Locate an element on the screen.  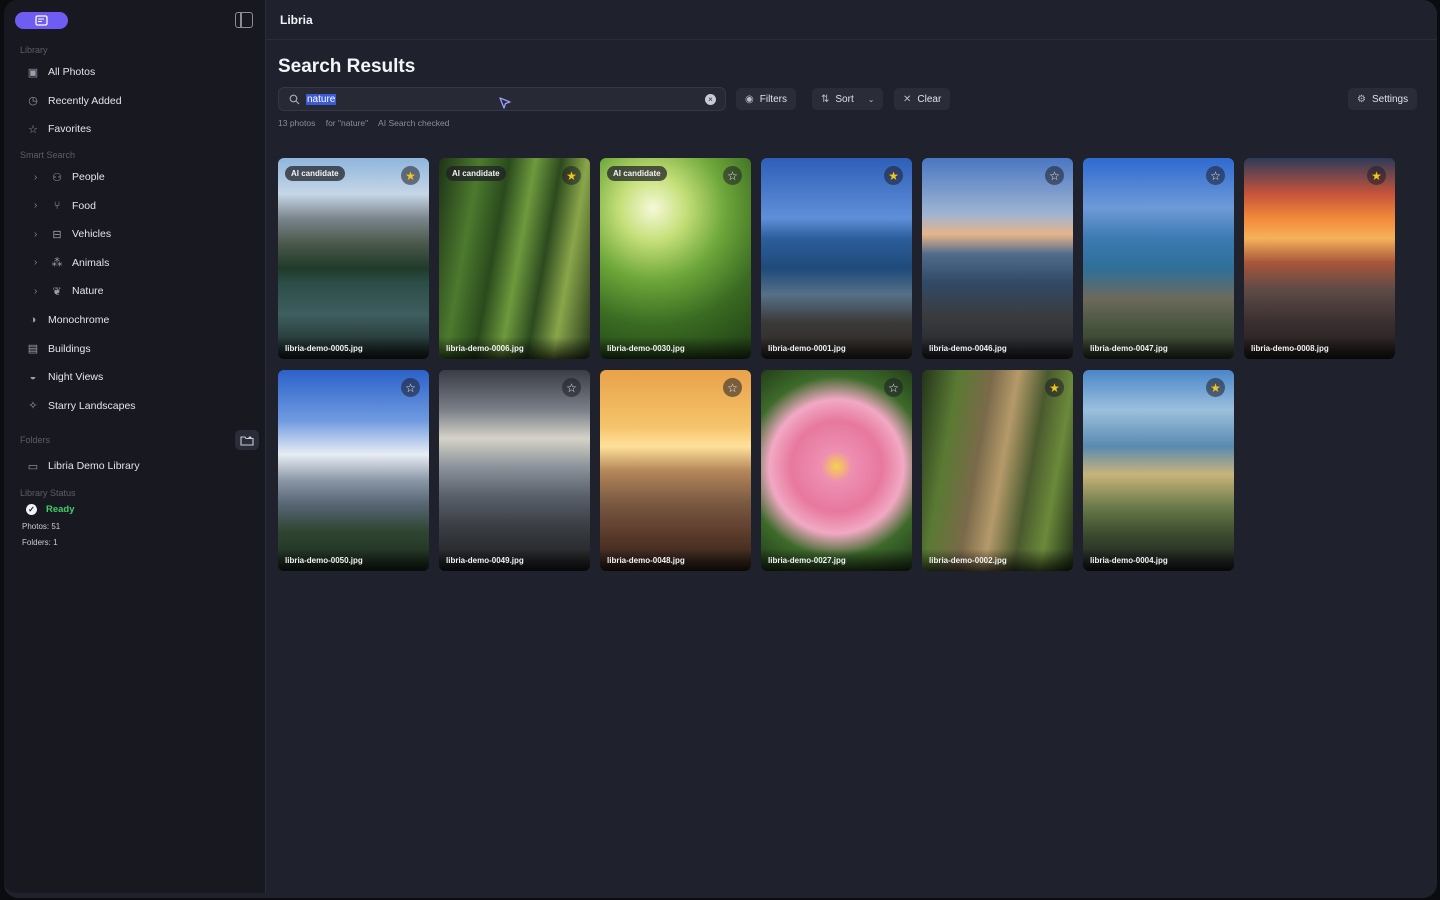
sidebar-item-all-photos: ▣ All Photos is located at coordinates (134, 72).